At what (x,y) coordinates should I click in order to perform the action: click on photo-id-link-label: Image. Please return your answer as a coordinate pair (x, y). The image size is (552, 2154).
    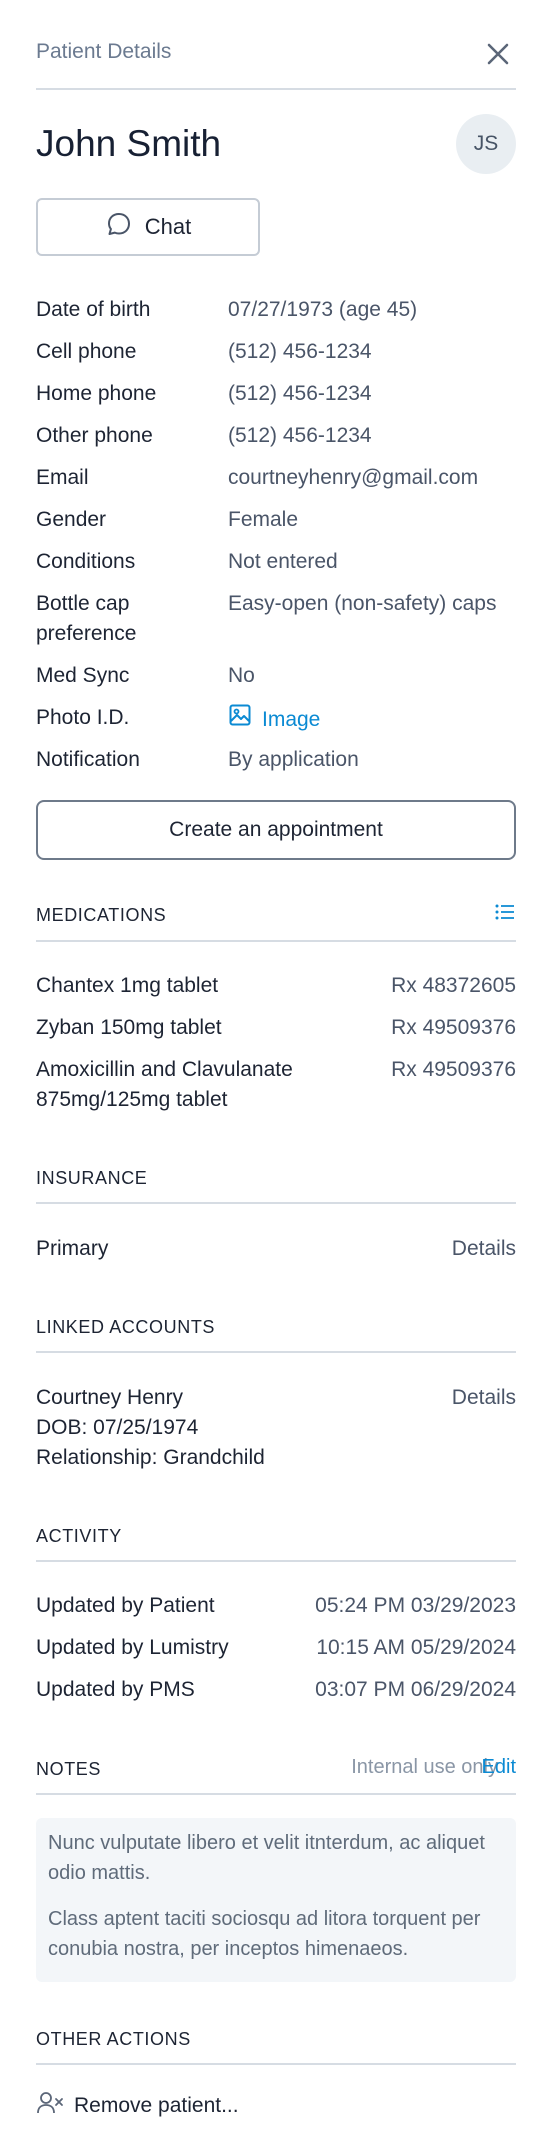
    Looking at the image, I should click on (291, 719).